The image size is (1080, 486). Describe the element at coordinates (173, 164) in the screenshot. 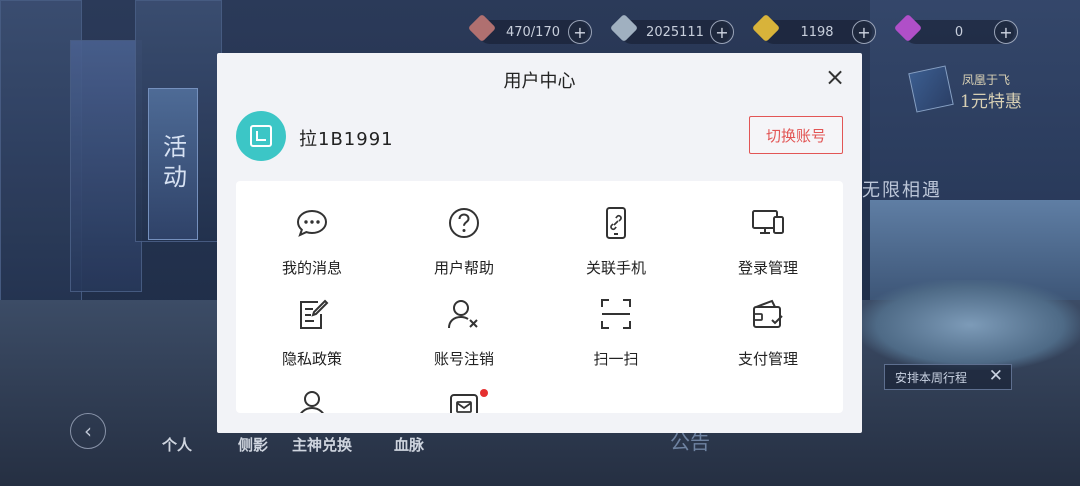

I see `activity-banner: 活动` at that location.